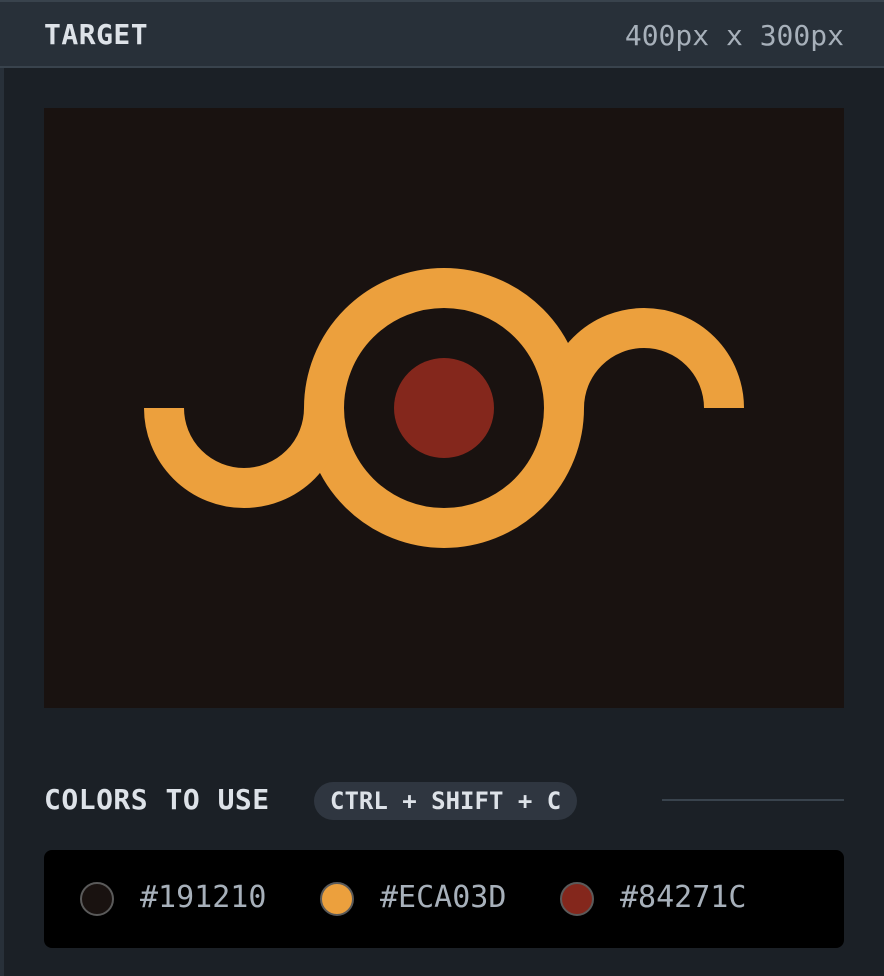 This screenshot has height=976, width=884. What do you see at coordinates (203, 897) in the screenshot?
I see `swatch-dark-hex: #191210` at bounding box center [203, 897].